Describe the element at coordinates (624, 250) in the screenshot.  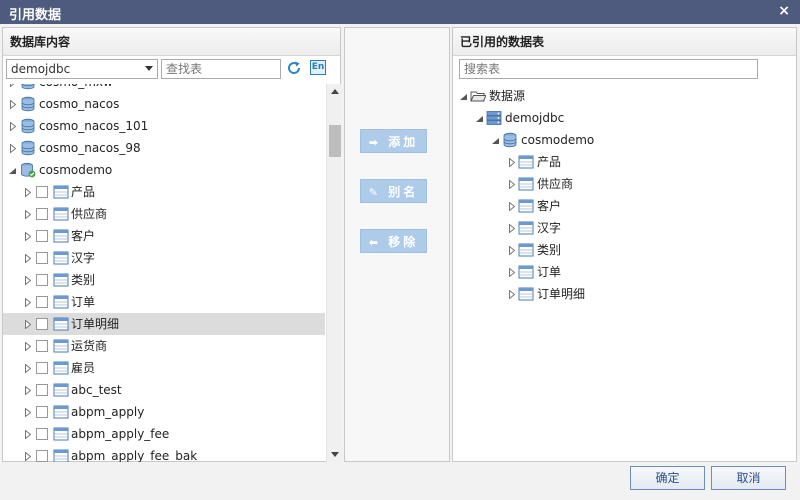
I see `referenced-table-row: 类别` at that location.